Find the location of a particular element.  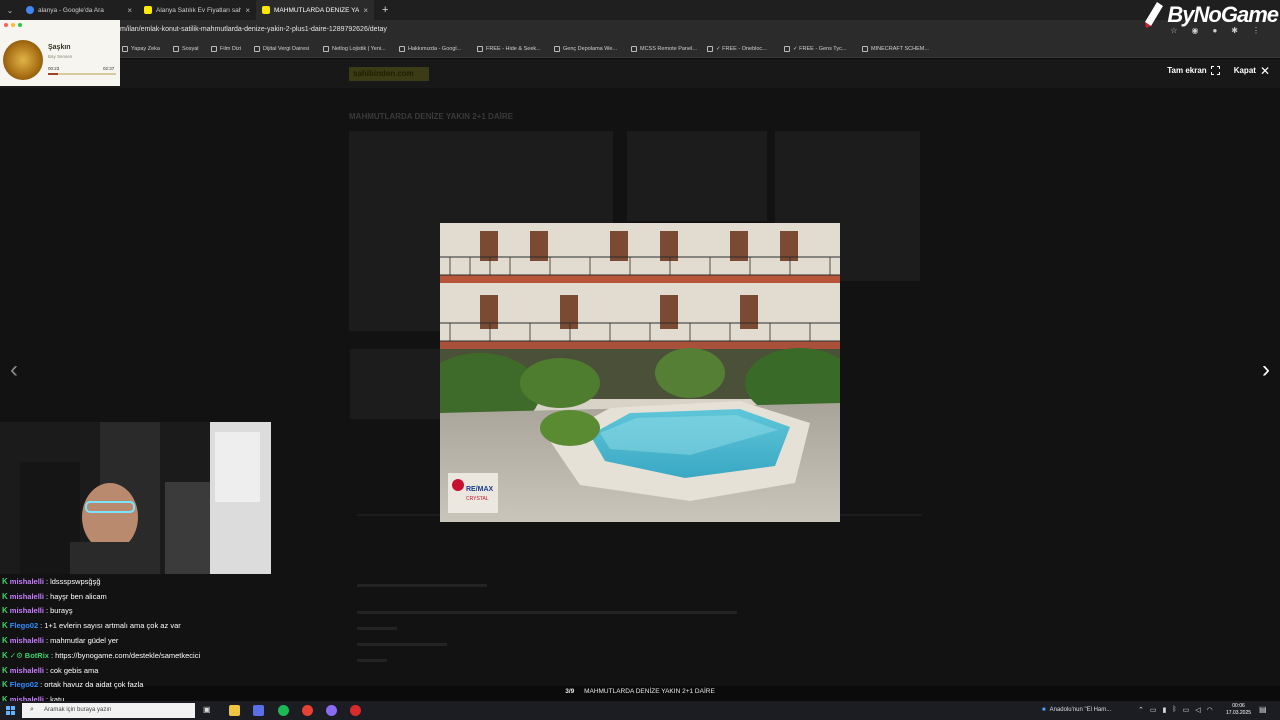

song-progress-bar is located at coordinates (82, 74).